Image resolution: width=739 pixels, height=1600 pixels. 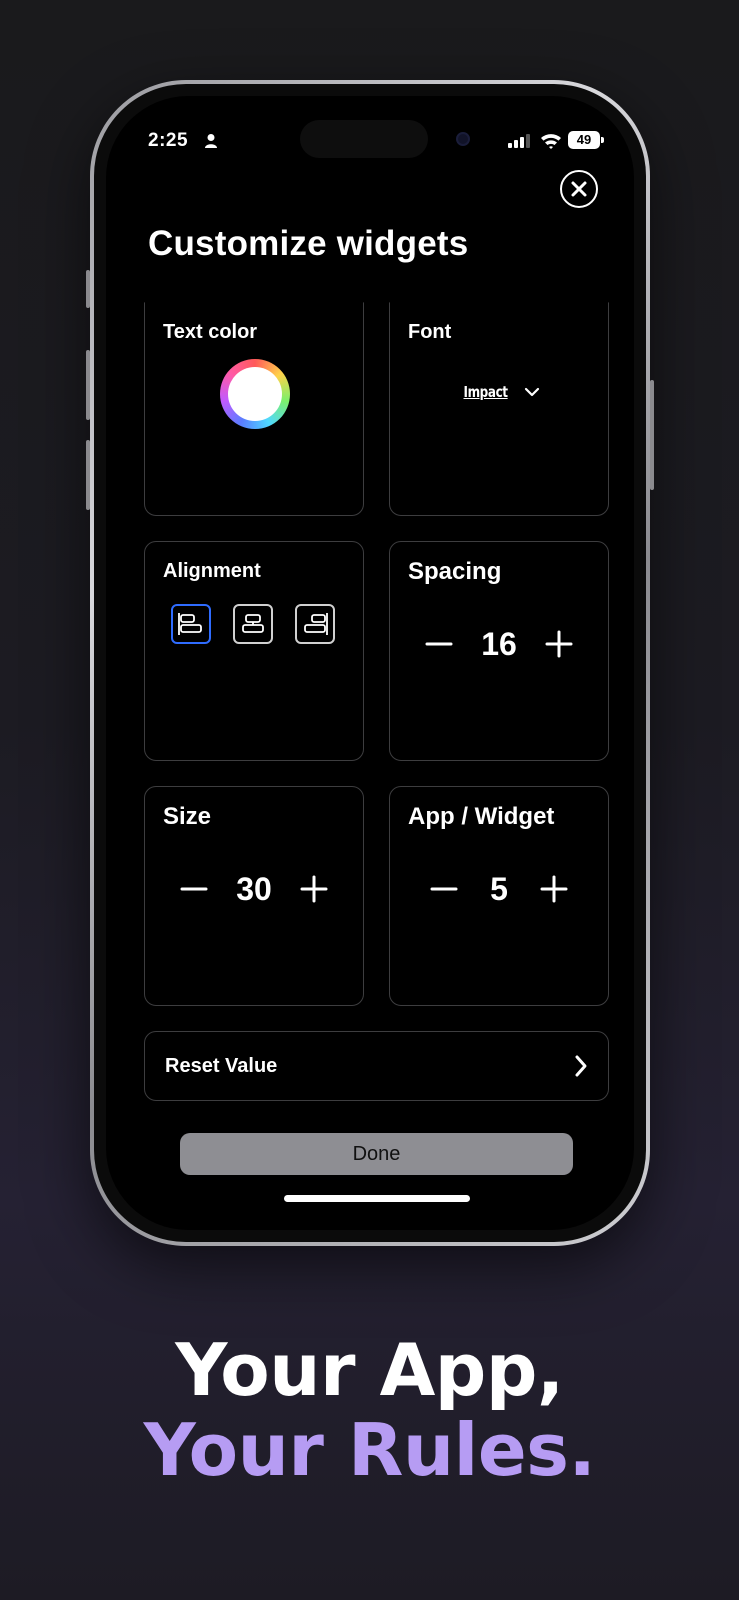 I want to click on font-dropdown: Impact, so click(x=499, y=392).